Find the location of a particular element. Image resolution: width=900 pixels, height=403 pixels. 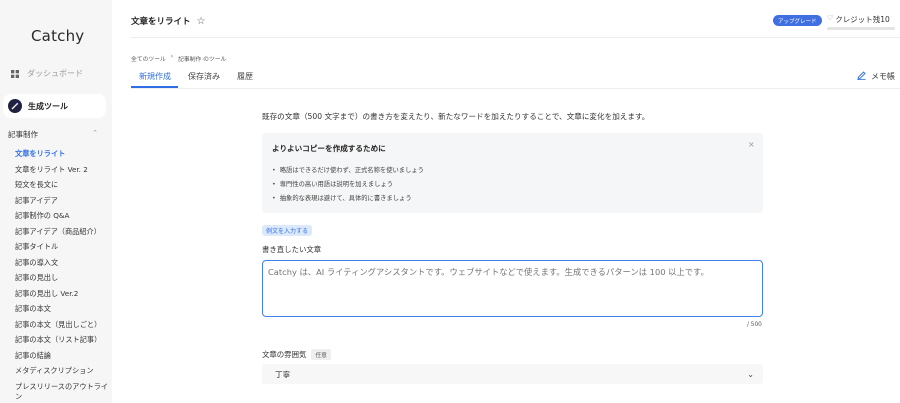

upgrade-button: アップグレード is located at coordinates (797, 20).